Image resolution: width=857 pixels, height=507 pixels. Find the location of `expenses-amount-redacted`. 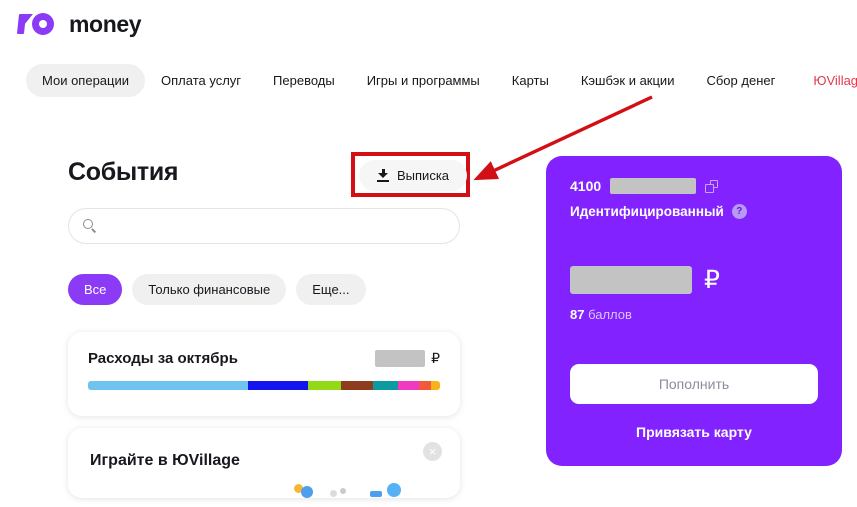

expenses-amount-redacted is located at coordinates (400, 358).